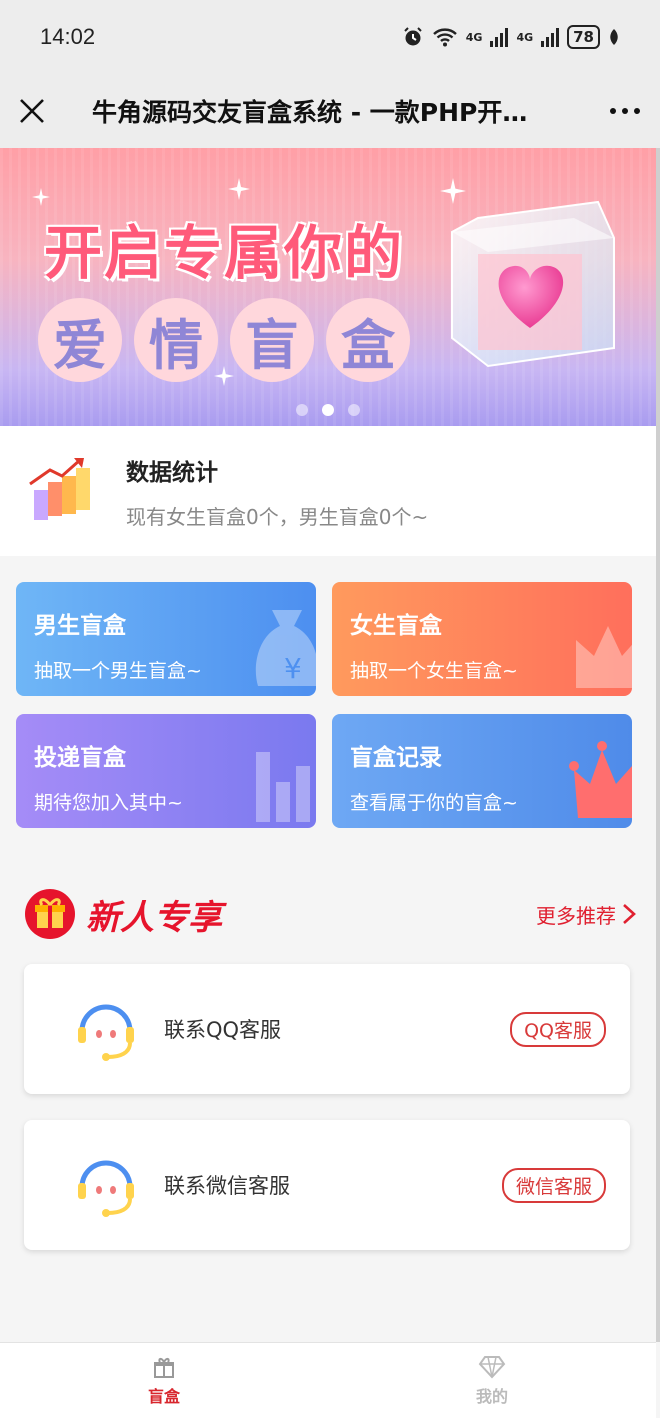  Describe the element at coordinates (525, 37) in the screenshot. I see `network-label-2: 4G` at that location.